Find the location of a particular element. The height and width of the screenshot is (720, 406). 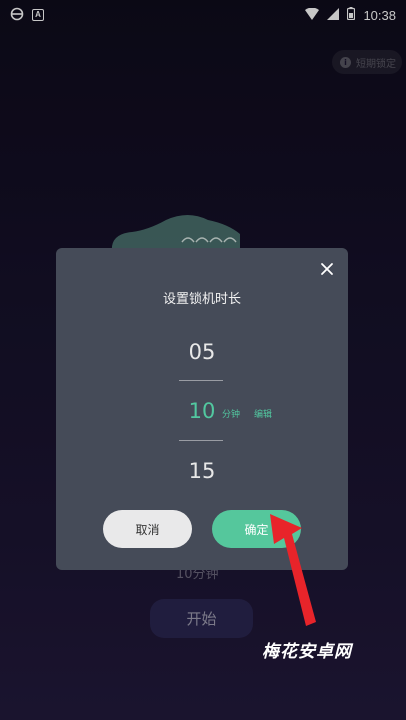

picker-option-selected: 10 is located at coordinates (202, 411).